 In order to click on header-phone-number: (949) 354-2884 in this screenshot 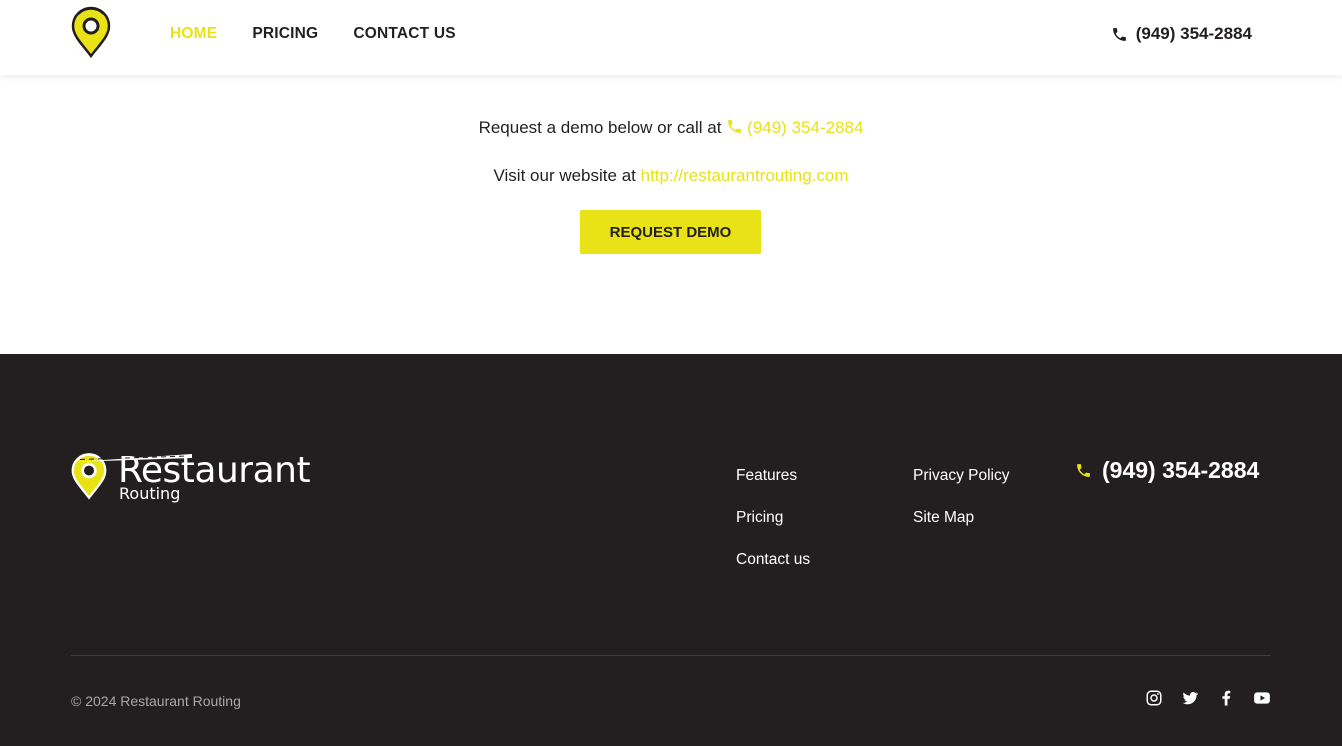, I will do `click(1193, 33)`.